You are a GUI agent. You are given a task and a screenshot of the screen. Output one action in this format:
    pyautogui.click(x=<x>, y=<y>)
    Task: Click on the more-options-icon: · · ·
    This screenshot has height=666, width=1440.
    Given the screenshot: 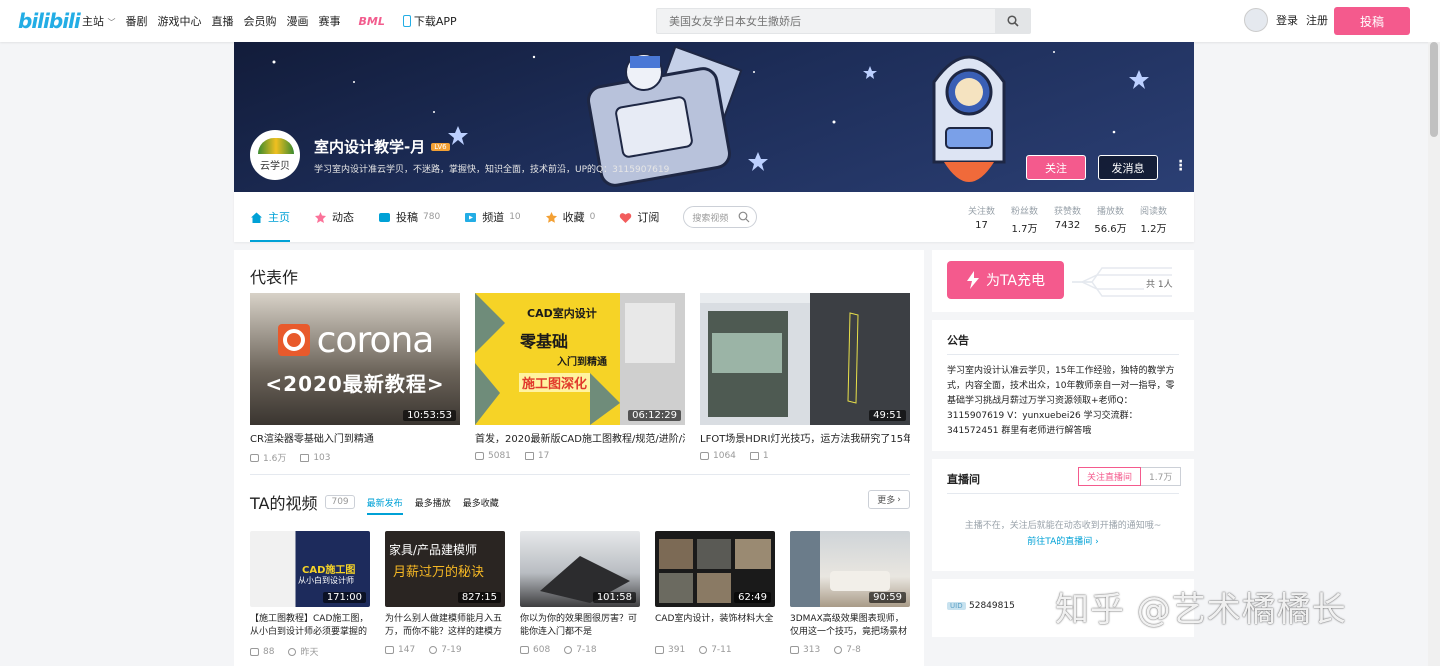 What is the action you would take?
    pyautogui.click(x=1180, y=166)
    